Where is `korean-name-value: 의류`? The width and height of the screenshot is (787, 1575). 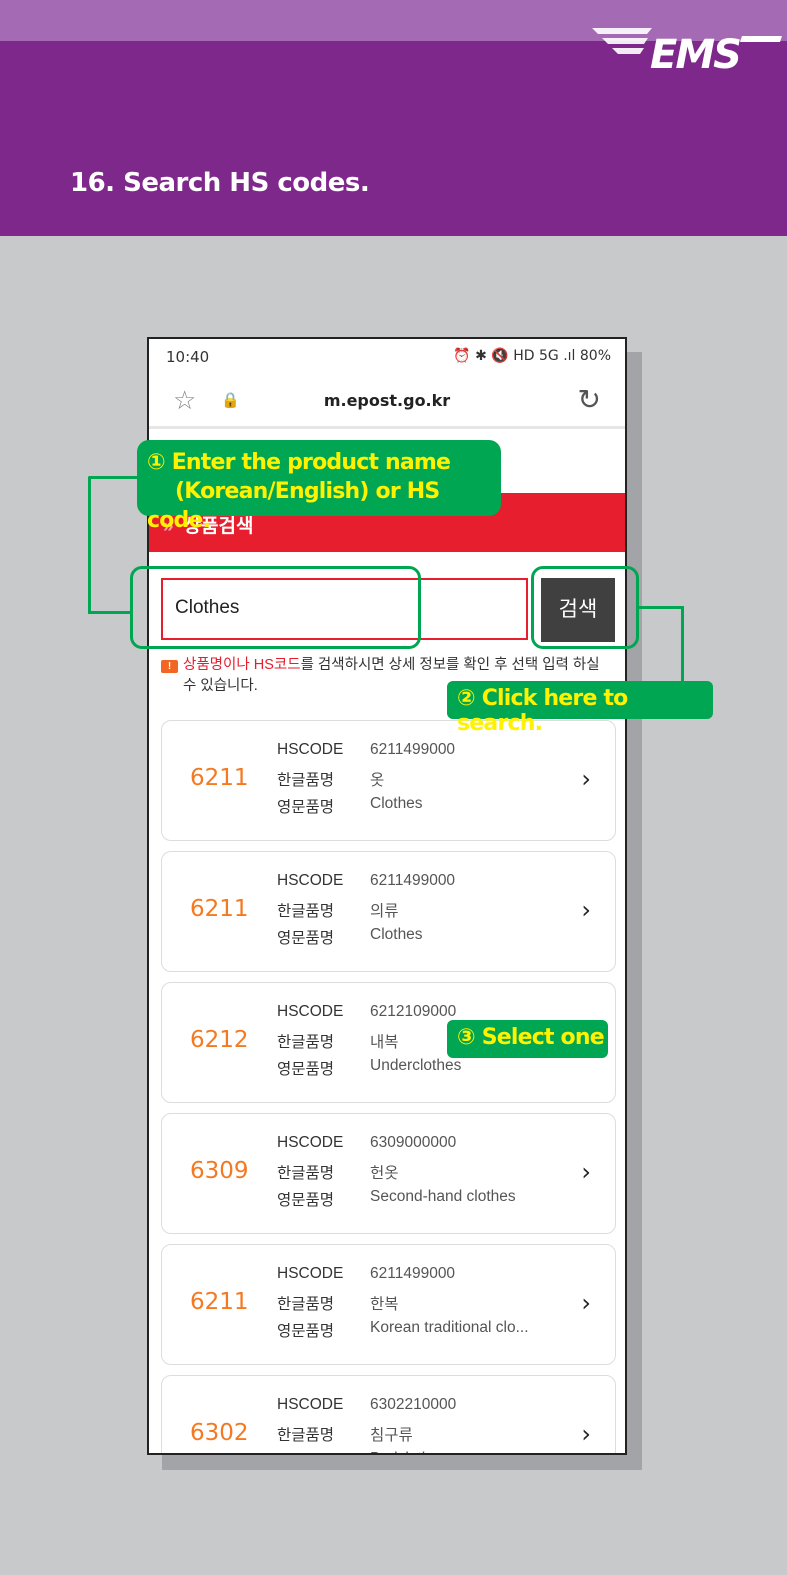
korean-name-value: 의류 is located at coordinates (384, 911).